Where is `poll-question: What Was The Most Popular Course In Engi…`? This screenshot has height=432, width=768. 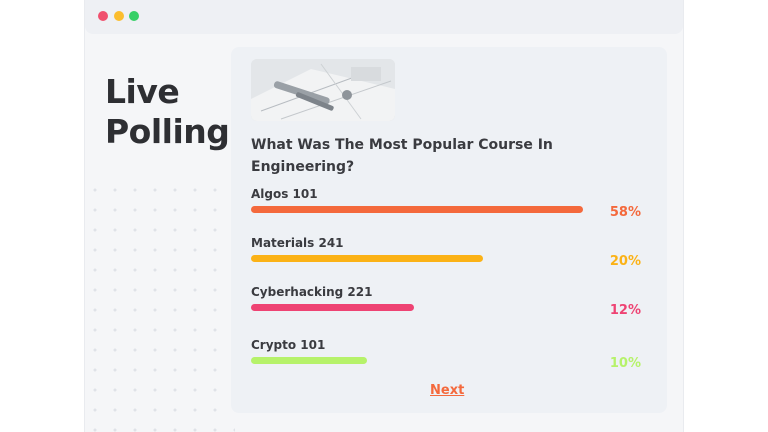 poll-question: What Was The Most Popular Course In Engi… is located at coordinates (402, 156).